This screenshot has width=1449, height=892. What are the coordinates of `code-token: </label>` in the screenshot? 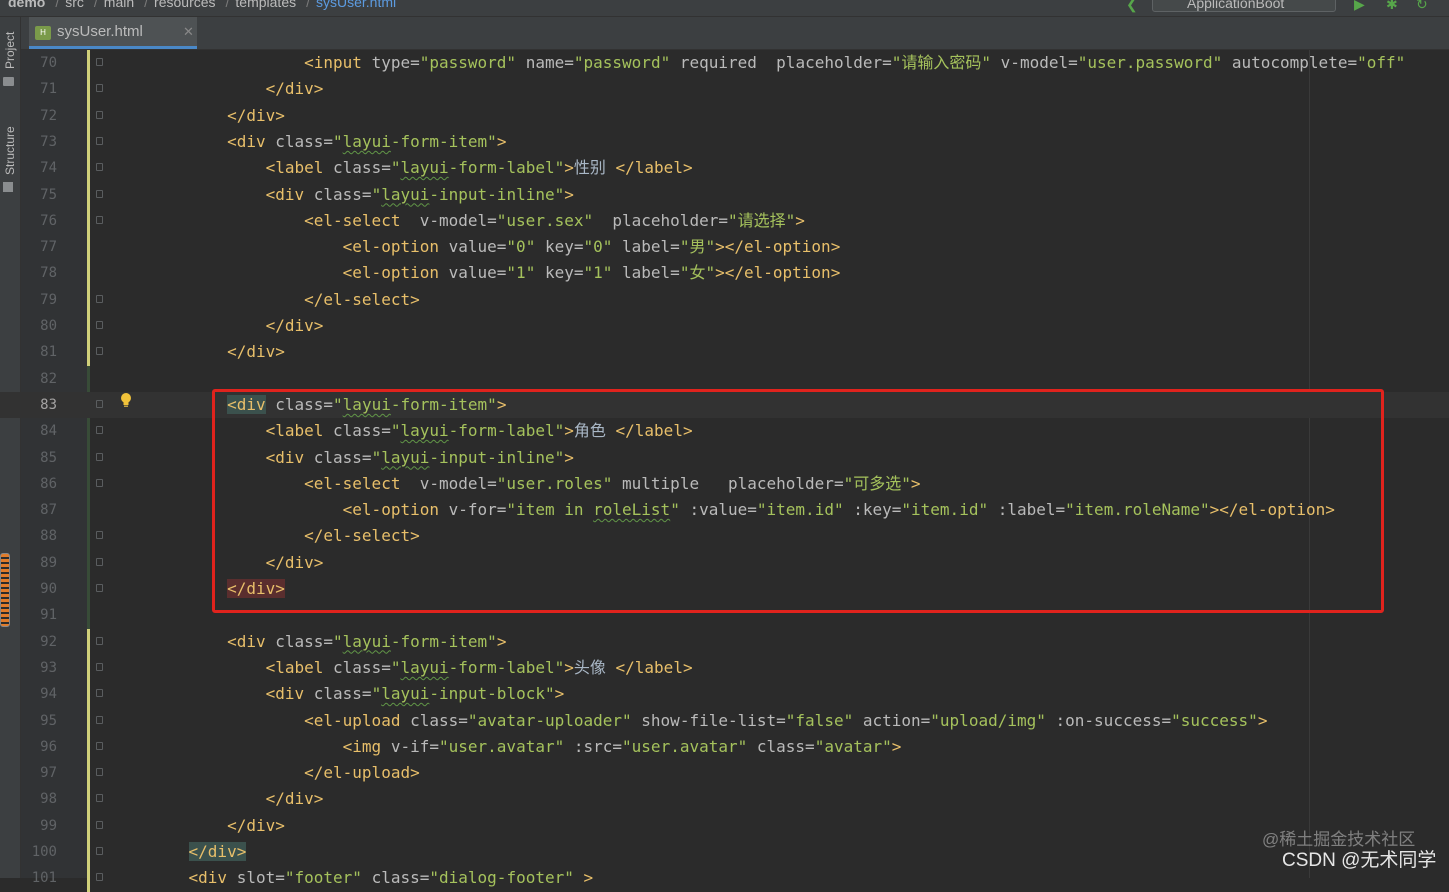 It's located at (654, 168).